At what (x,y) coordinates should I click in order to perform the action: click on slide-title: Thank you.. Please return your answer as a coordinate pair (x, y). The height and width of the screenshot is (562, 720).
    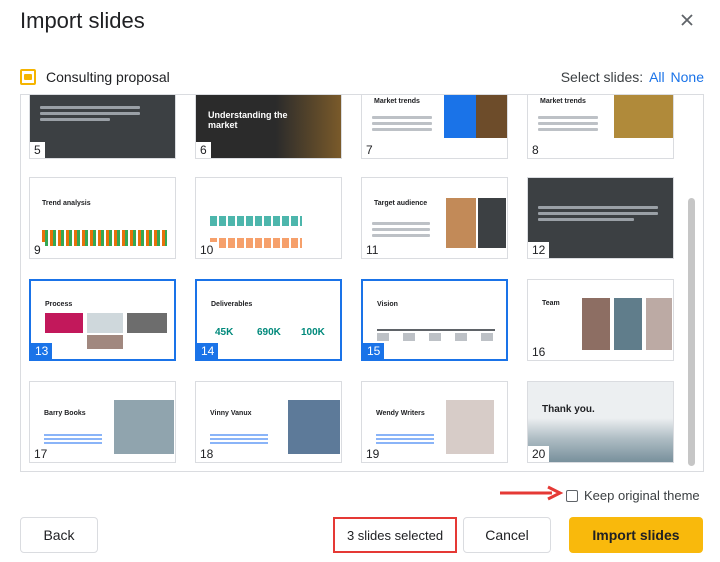
    Looking at the image, I should click on (568, 409).